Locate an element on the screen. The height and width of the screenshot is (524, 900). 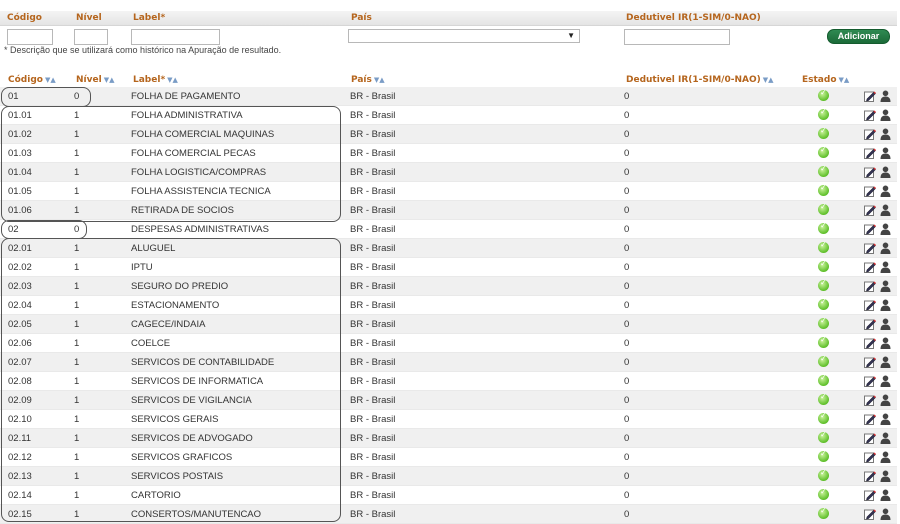
cell-nivel: 1 is located at coordinates (77, 476).